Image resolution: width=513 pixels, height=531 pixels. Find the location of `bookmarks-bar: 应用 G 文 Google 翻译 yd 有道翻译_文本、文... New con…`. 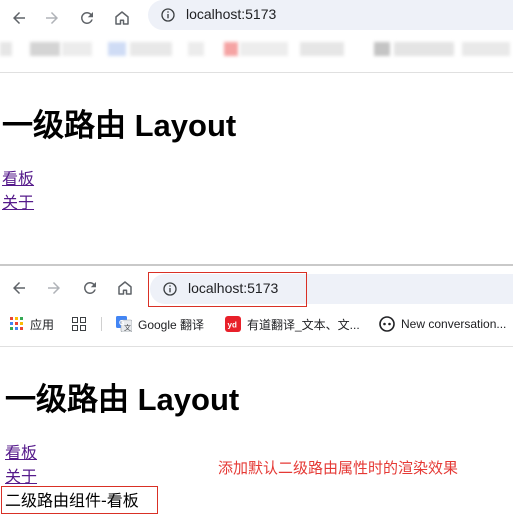

bookmarks-bar: 应用 G 文 Google 翻译 yd 有道翻译_文本、文... New con… is located at coordinates (256, 324).